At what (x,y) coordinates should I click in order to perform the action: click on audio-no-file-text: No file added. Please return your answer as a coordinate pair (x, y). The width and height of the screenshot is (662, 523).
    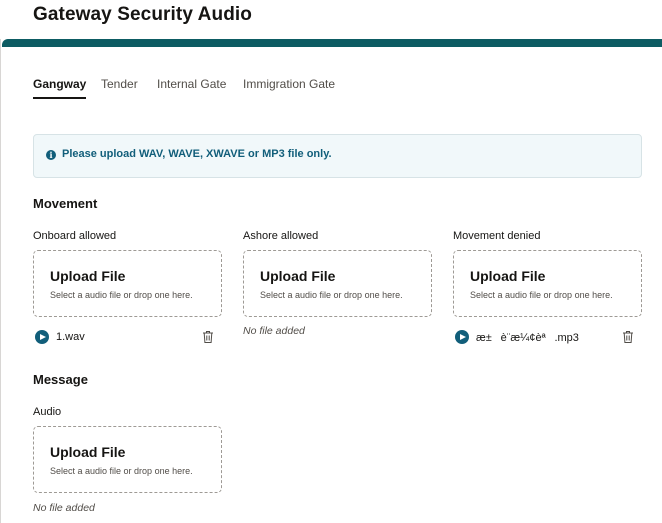
    Looking at the image, I should click on (64, 508).